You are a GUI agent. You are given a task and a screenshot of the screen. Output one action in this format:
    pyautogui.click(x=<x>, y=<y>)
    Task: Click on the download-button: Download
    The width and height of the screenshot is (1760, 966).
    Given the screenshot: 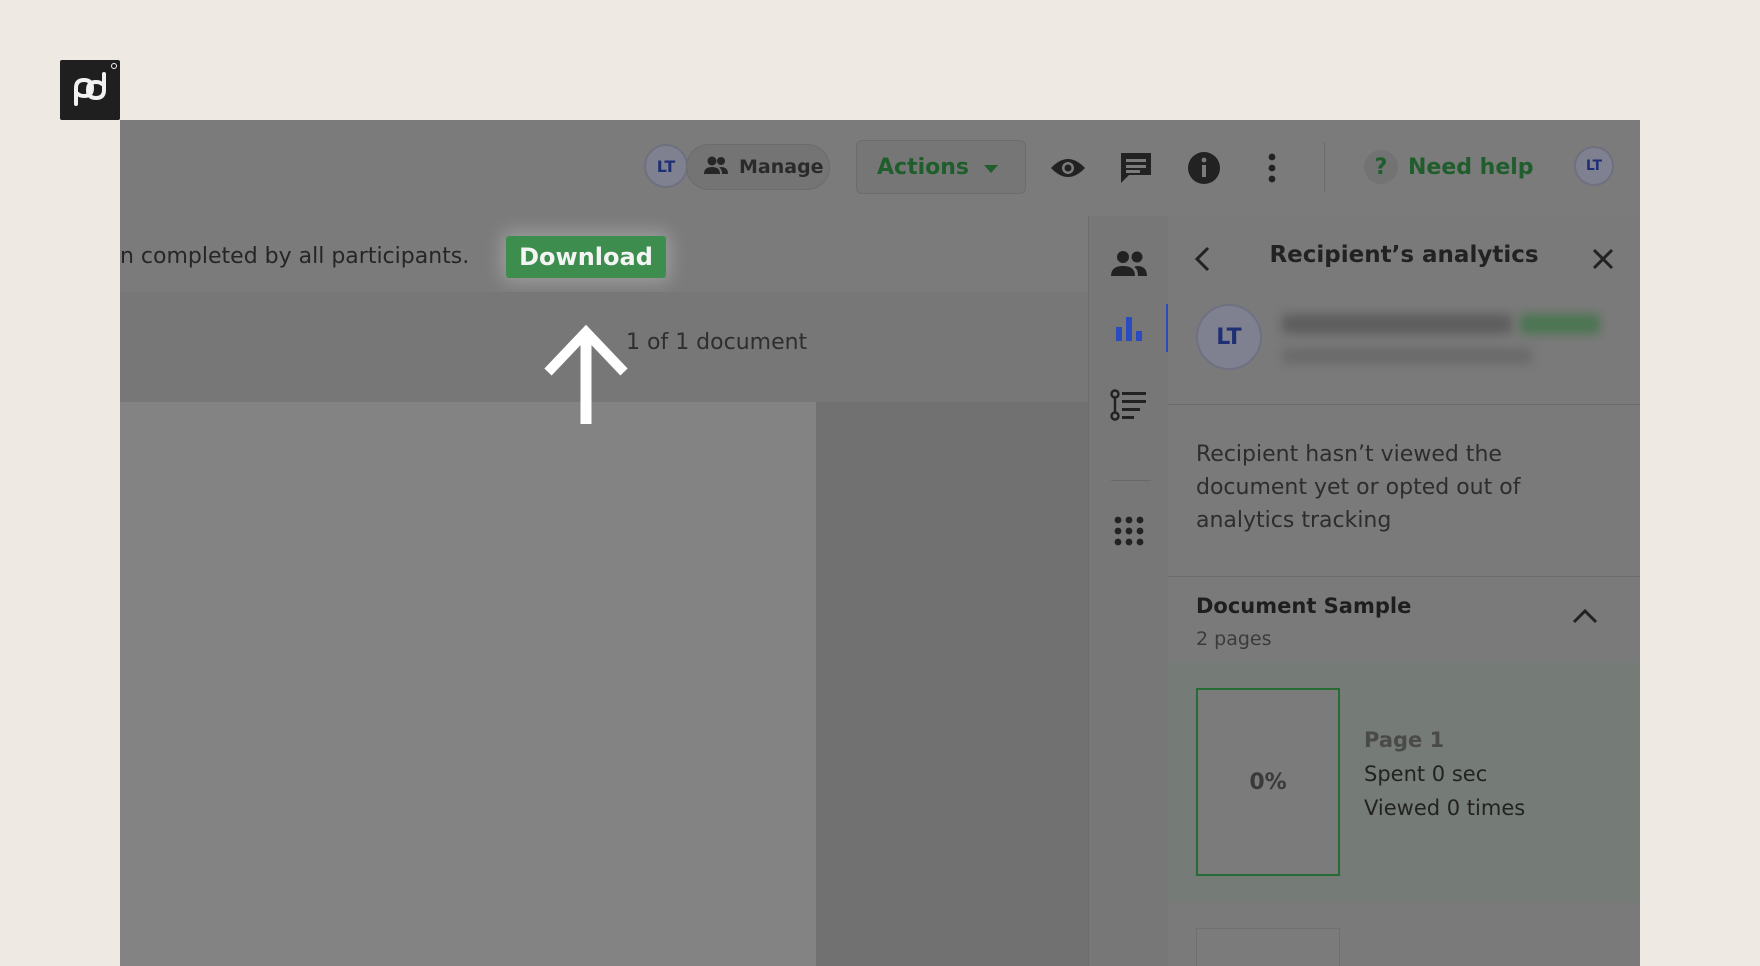 What is the action you would take?
    pyautogui.click(x=586, y=257)
    